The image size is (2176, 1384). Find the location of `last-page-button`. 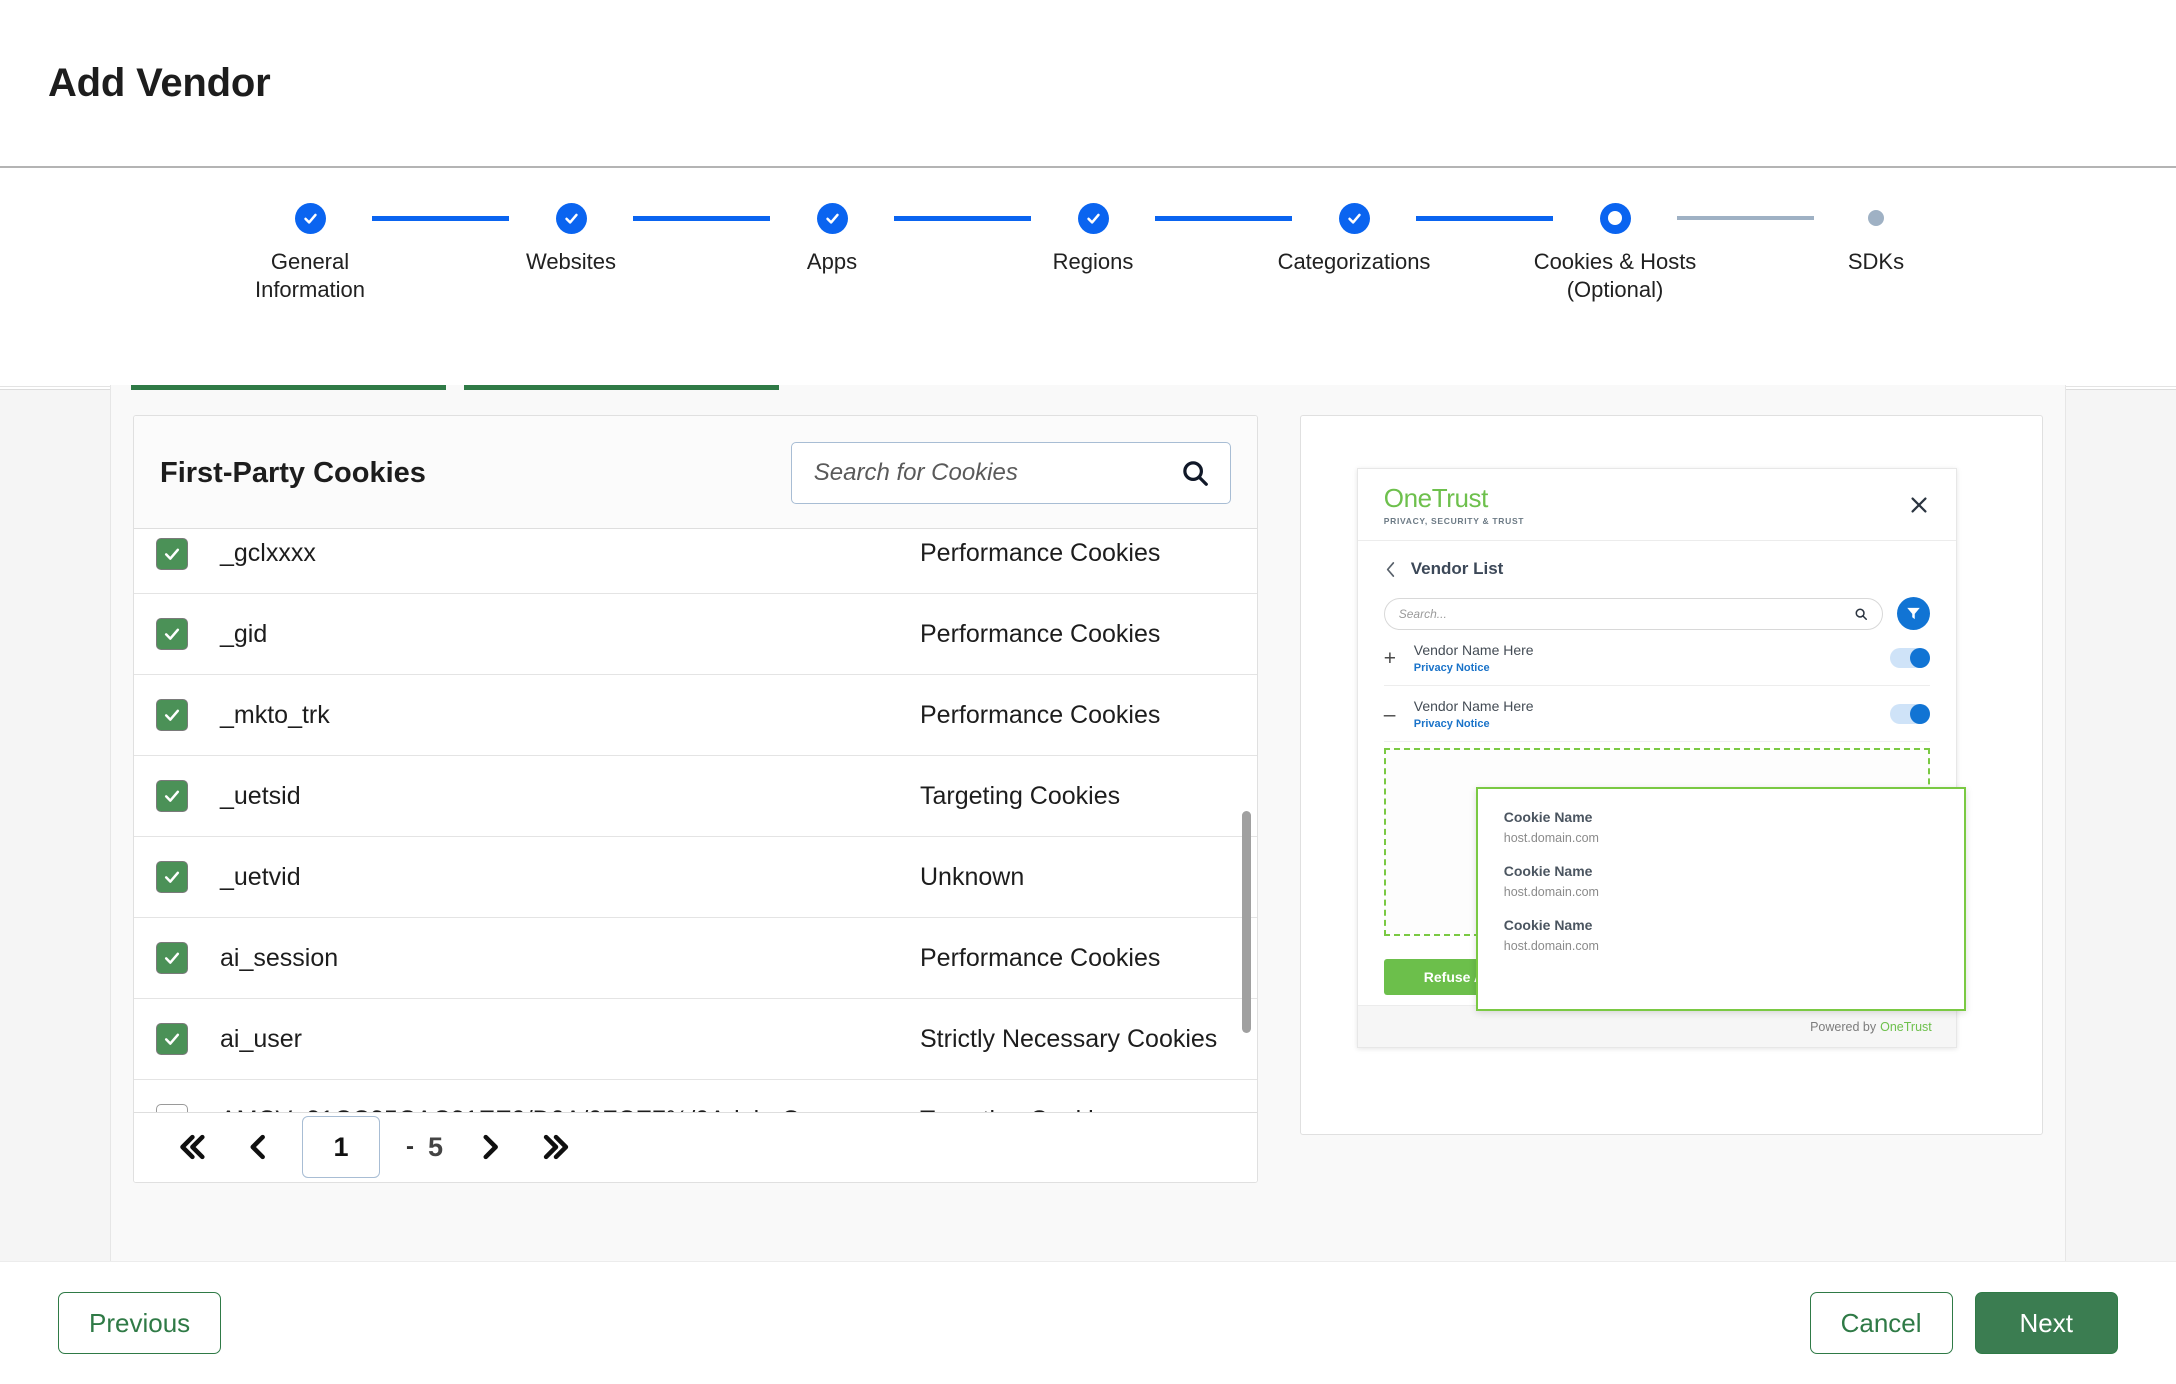

last-page-button is located at coordinates (556, 1147).